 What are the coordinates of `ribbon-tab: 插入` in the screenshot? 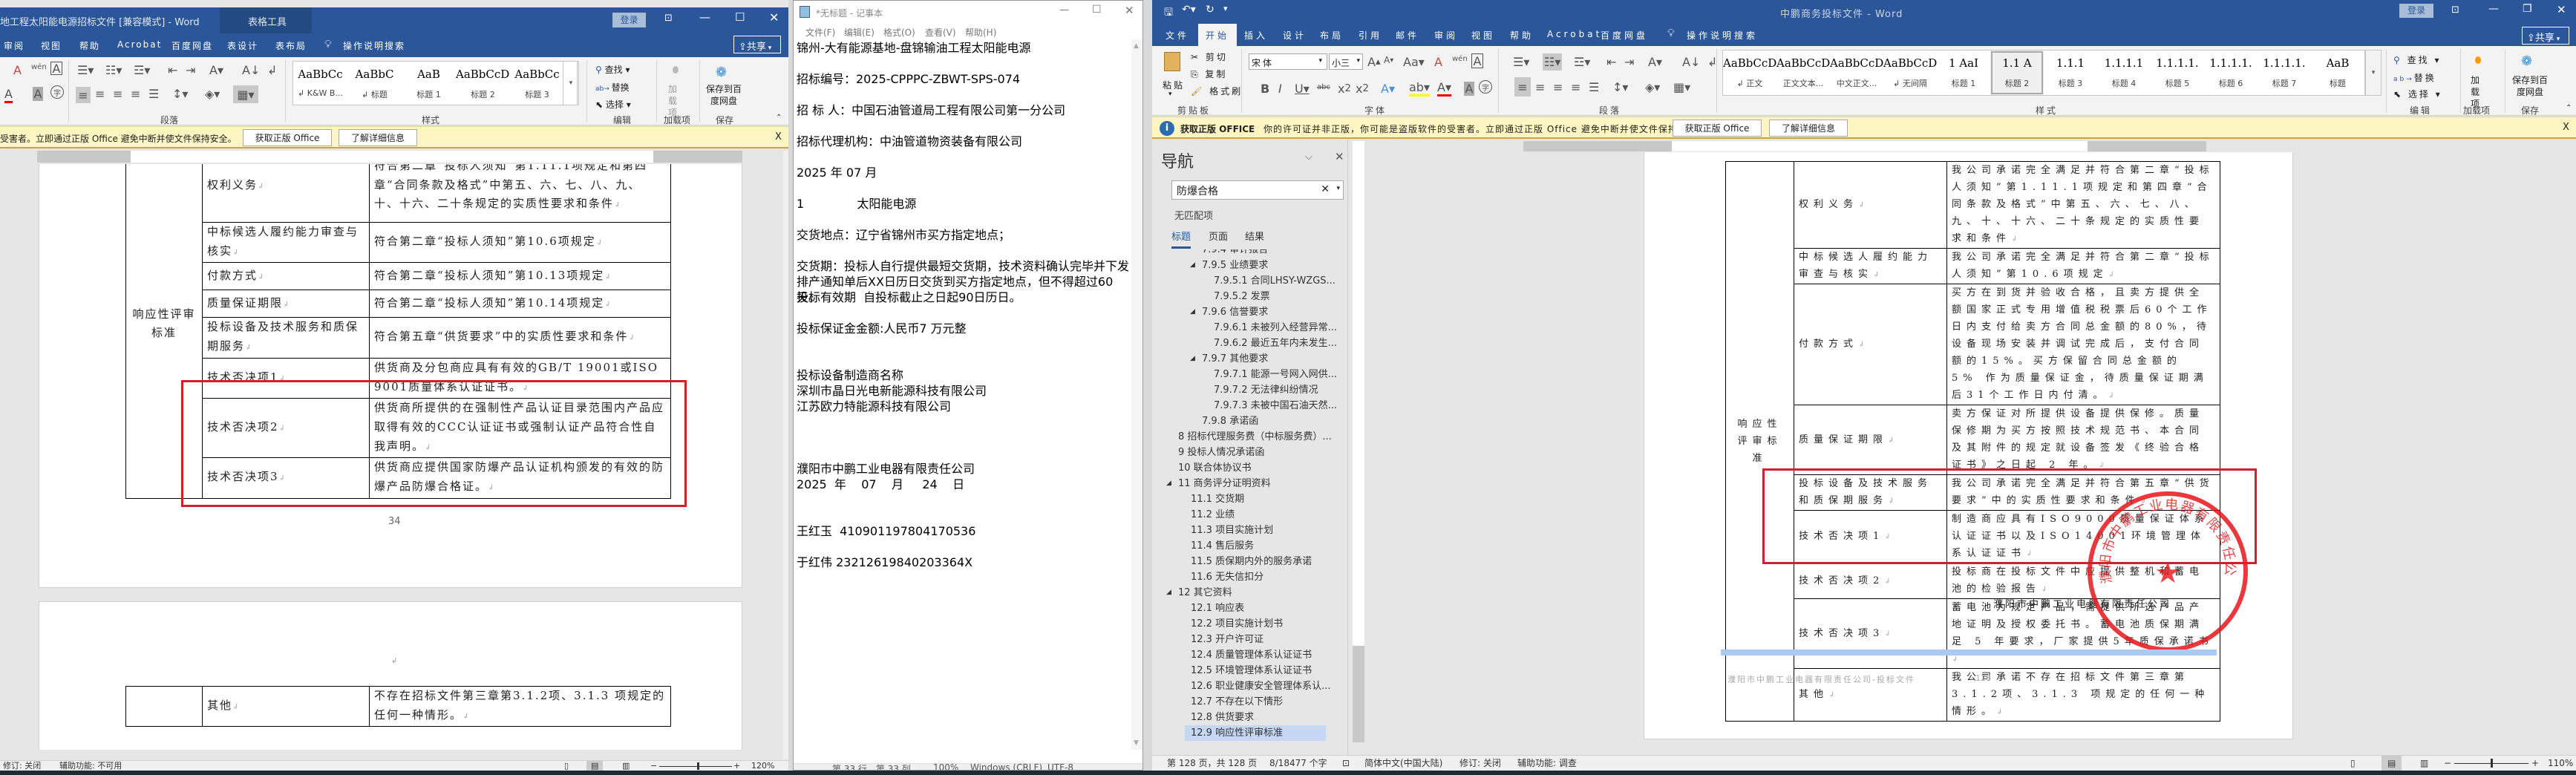 It's located at (1256, 36).